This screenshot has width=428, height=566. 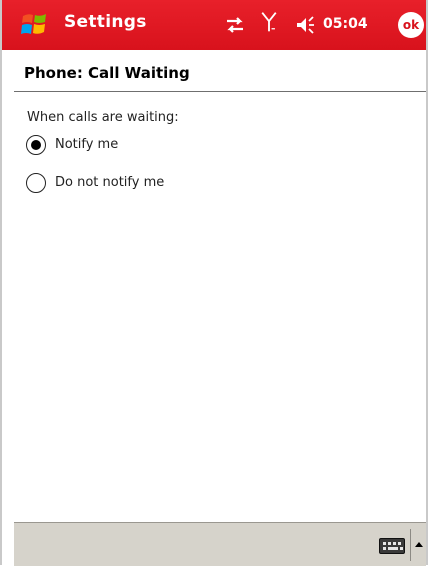 What do you see at coordinates (86, 144) in the screenshot?
I see `notify-me-label: Notify me` at bounding box center [86, 144].